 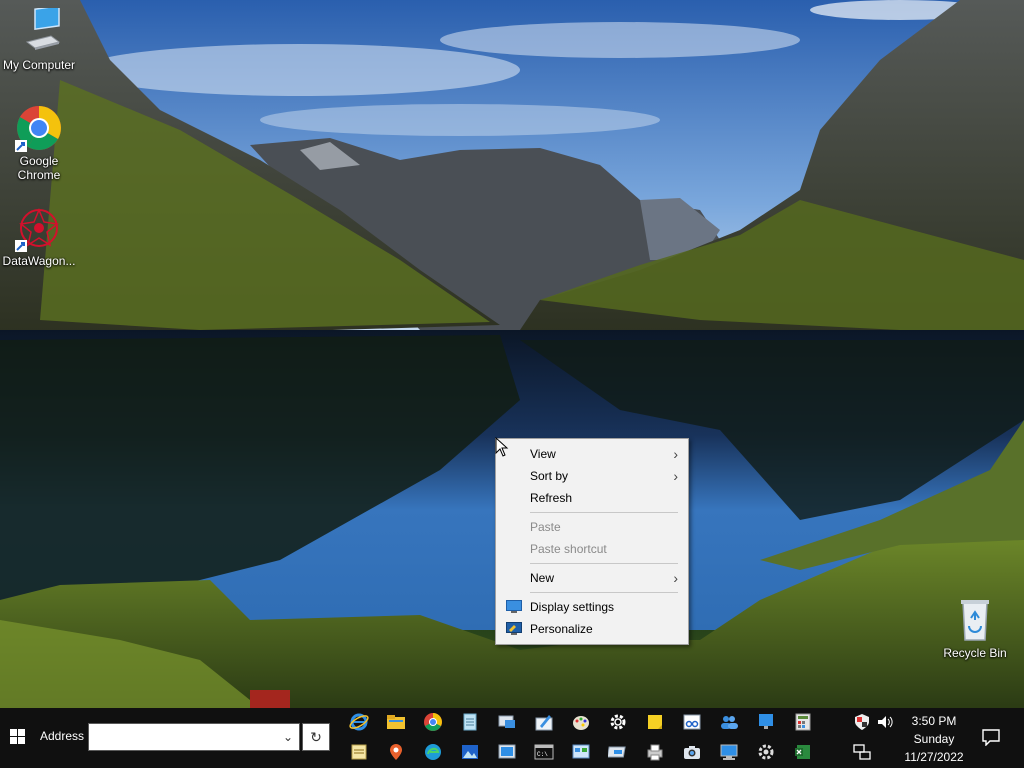 I want to click on sticky-notes-icon, so click(x=655, y=722).